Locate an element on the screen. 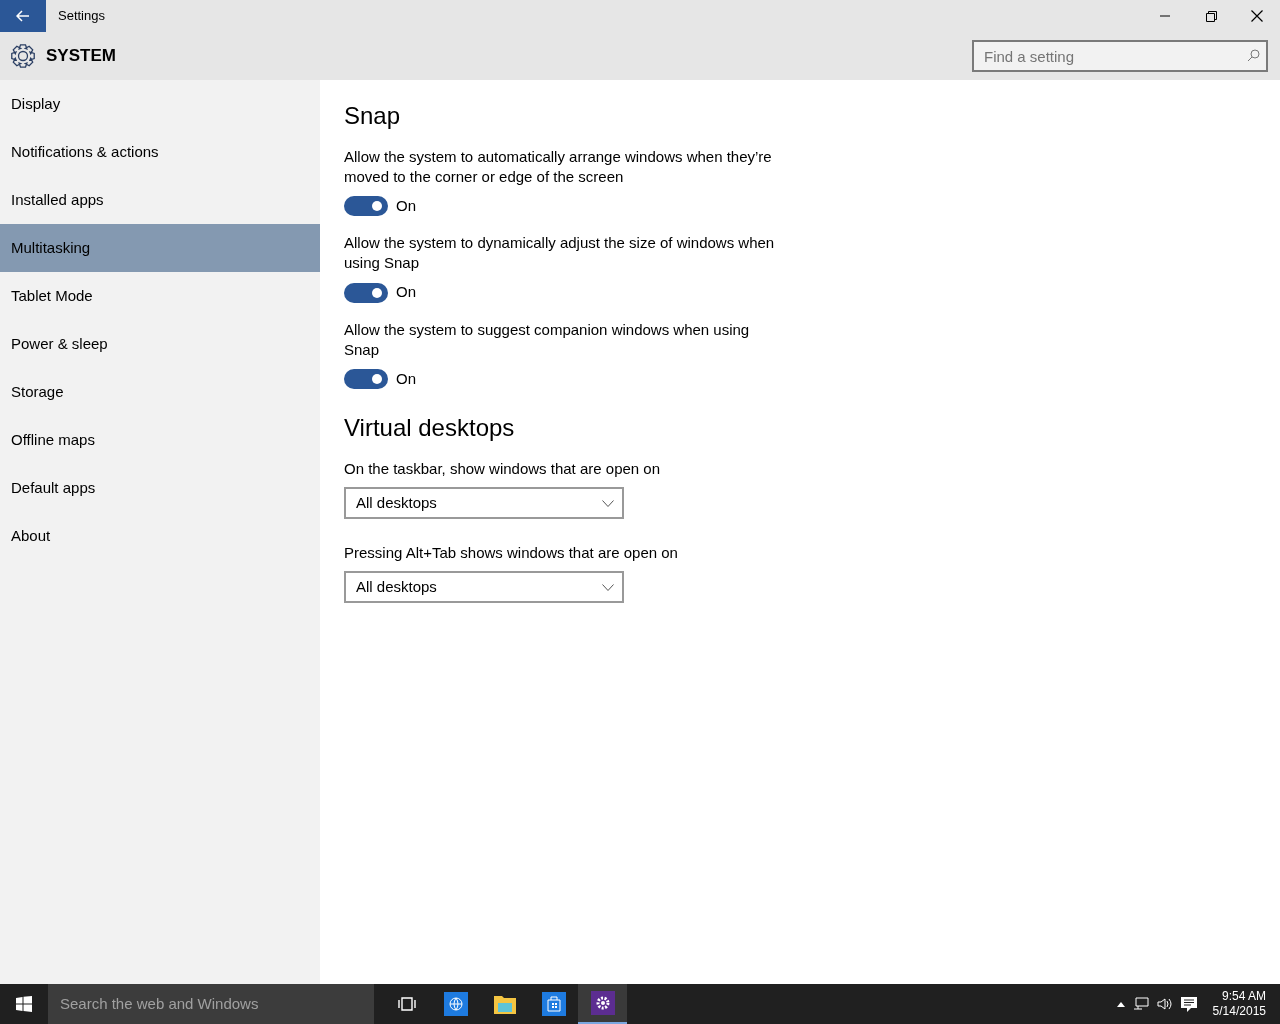 Image resolution: width=1280 pixels, height=1024 pixels. taskview-icon is located at coordinates (406, 1004).